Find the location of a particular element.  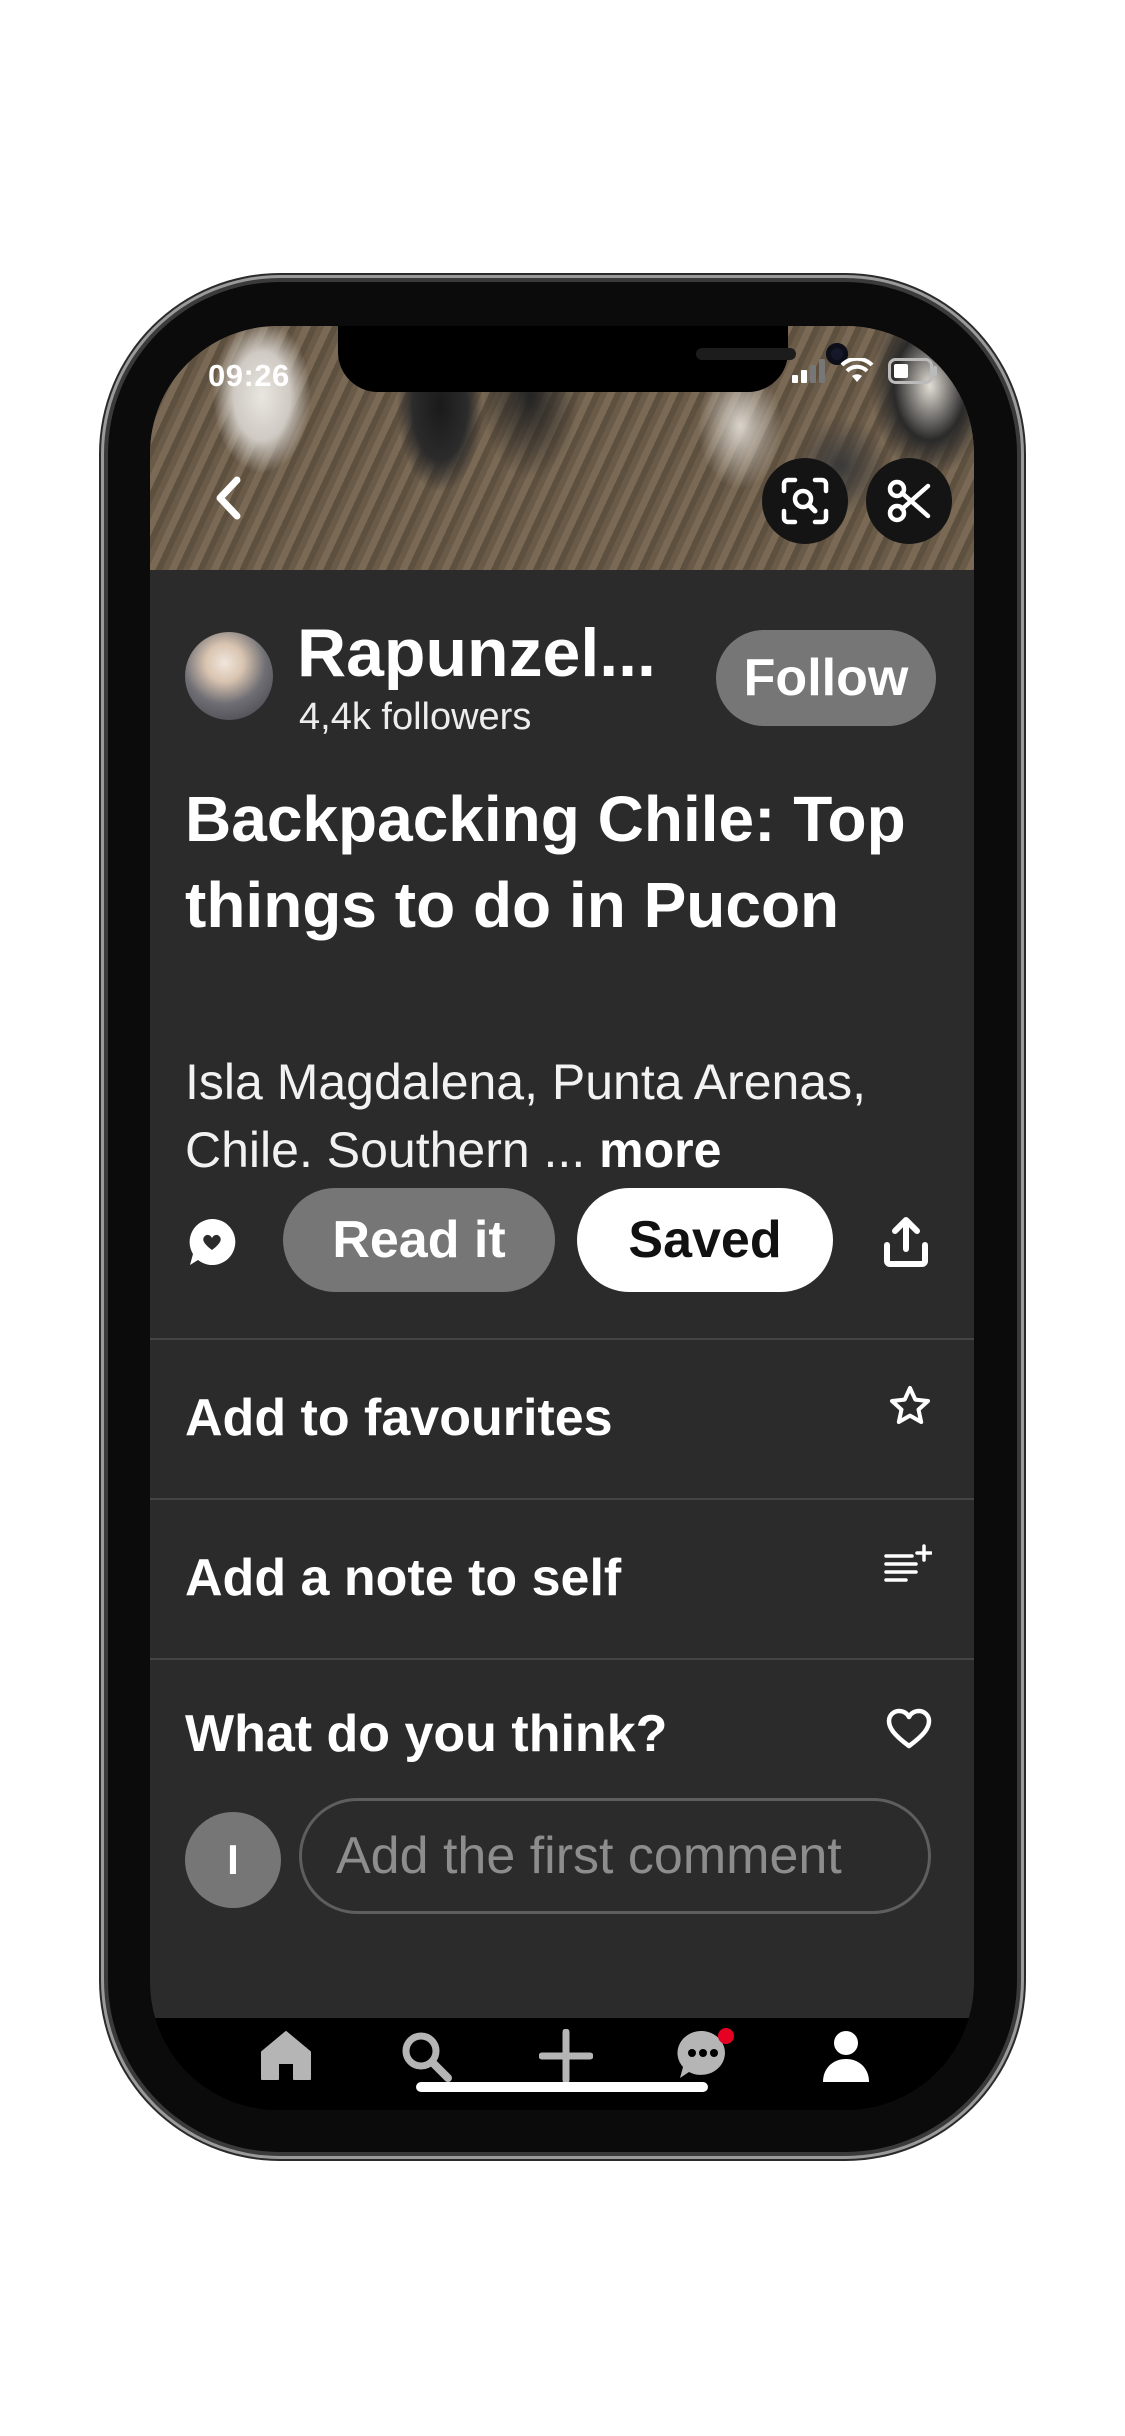

comment-button is located at coordinates (212, 1242).